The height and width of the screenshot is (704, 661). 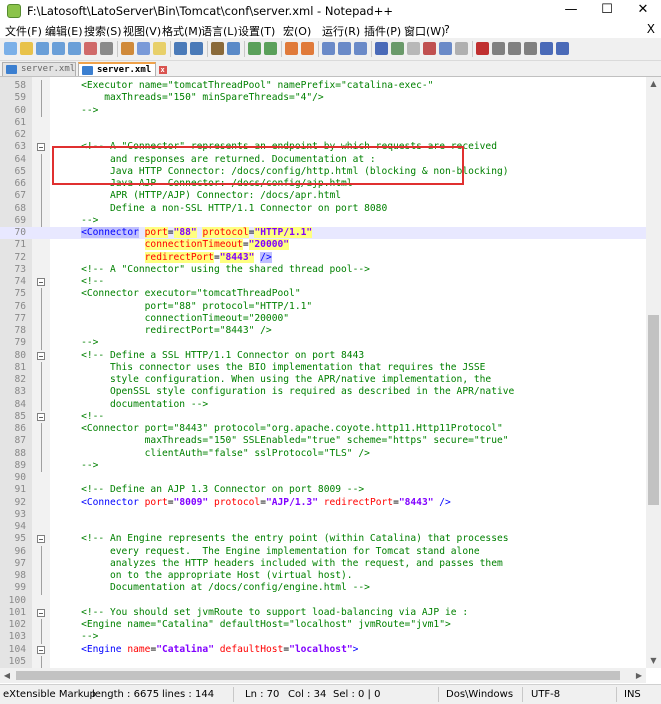 What do you see at coordinates (318, 675) in the screenshot?
I see `horizontal-scroll-thumb` at bounding box center [318, 675].